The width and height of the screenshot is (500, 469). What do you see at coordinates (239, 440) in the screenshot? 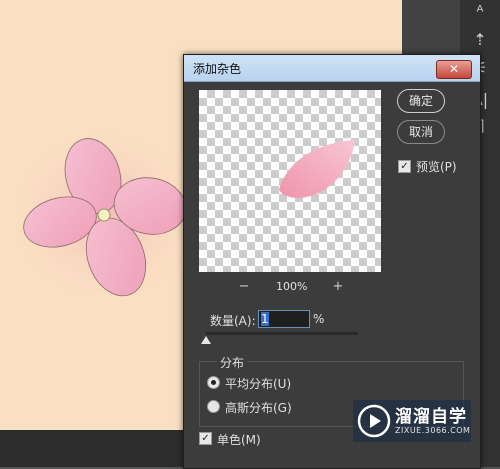
I see `monochromatic-label: 单色(M)` at bounding box center [239, 440].